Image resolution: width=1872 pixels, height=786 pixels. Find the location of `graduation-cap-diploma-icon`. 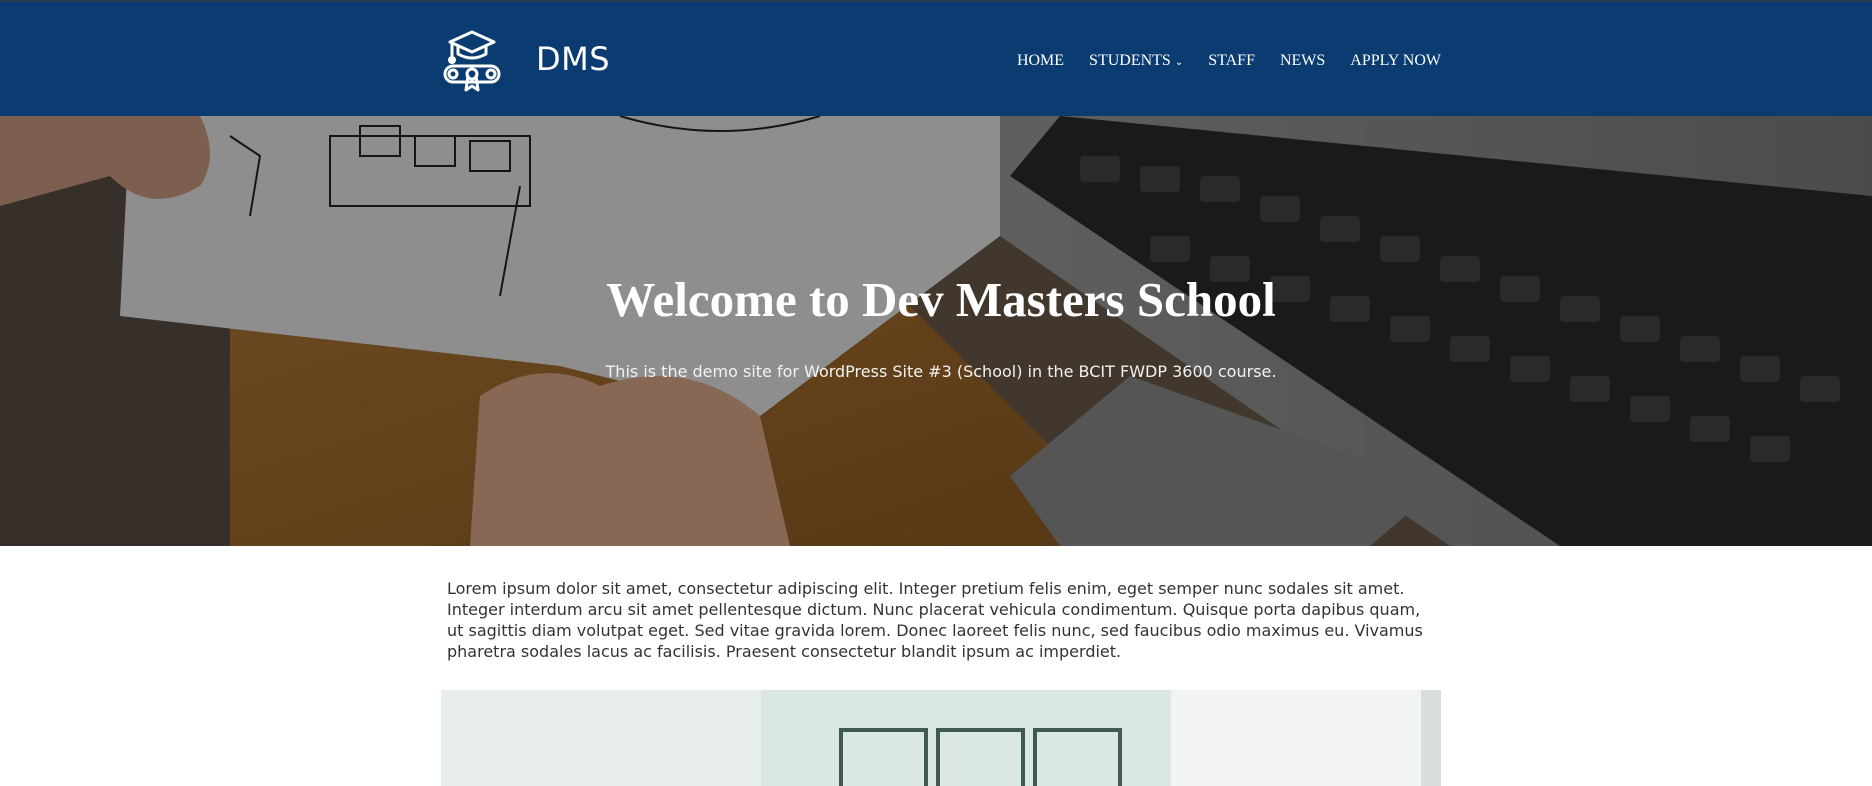

graduation-cap-diploma-icon is located at coordinates (472, 60).